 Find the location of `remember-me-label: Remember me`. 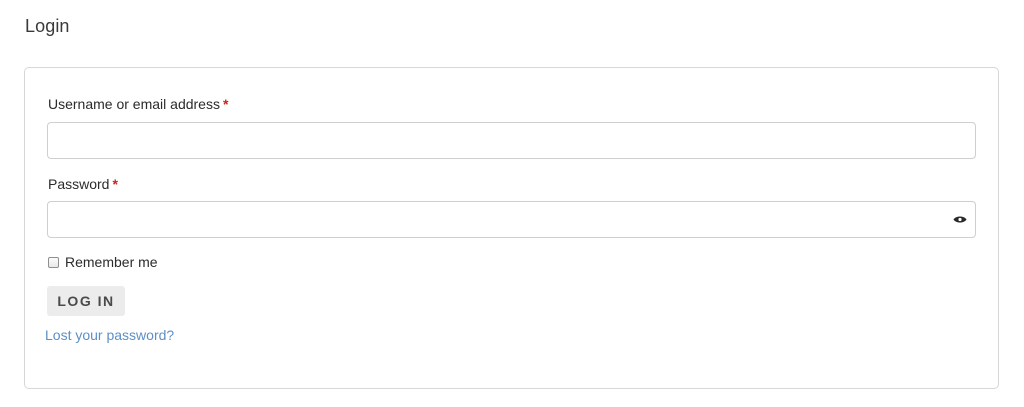

remember-me-label: Remember me is located at coordinates (111, 262).